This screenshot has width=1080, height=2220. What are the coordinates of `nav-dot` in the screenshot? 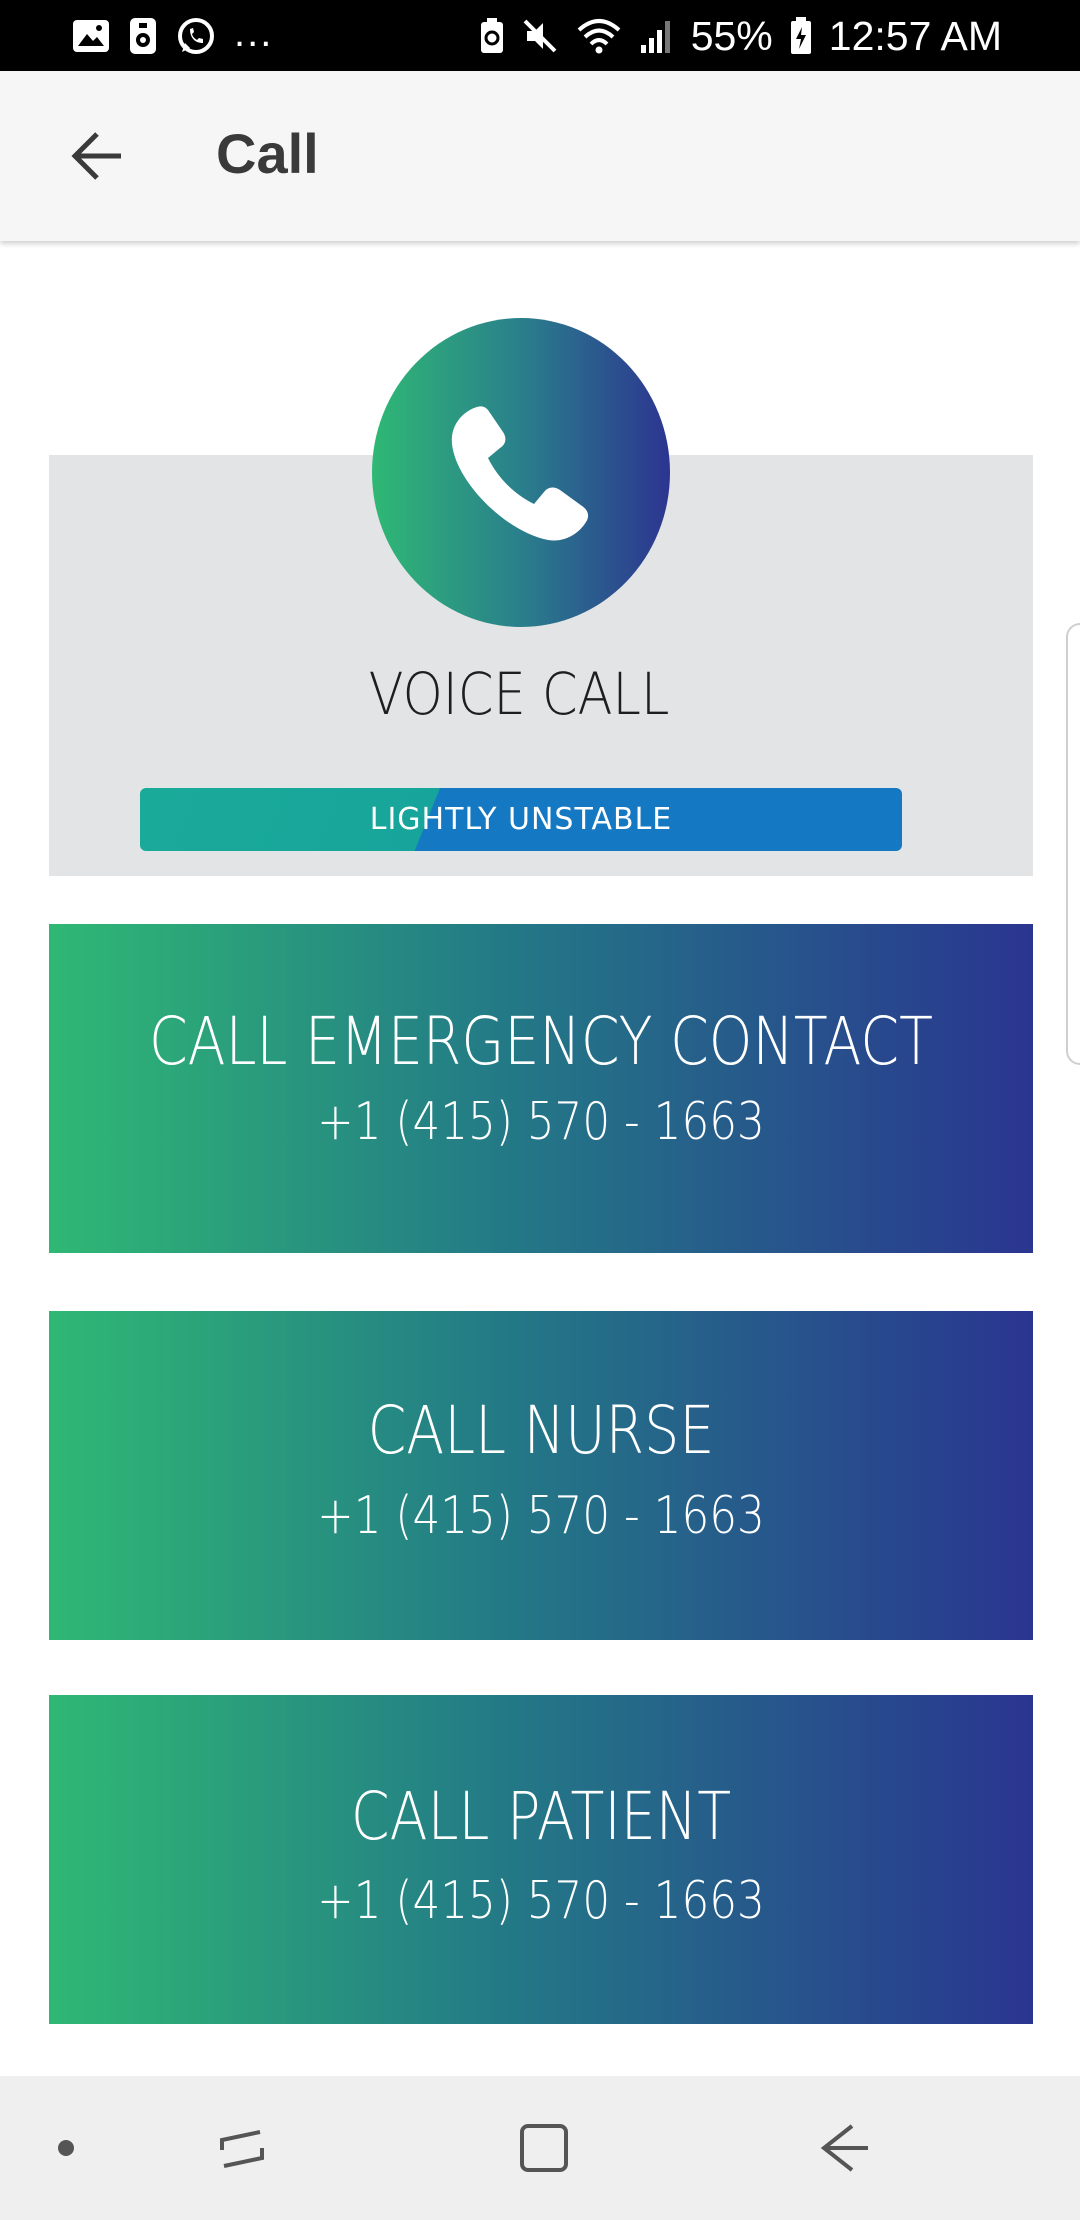 It's located at (66, 2148).